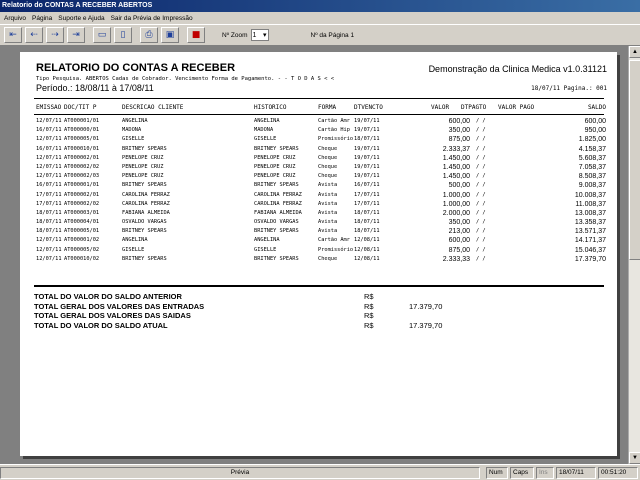  What do you see at coordinates (634, 52) in the screenshot?
I see `scroll-up-icon: ▲` at bounding box center [634, 52].